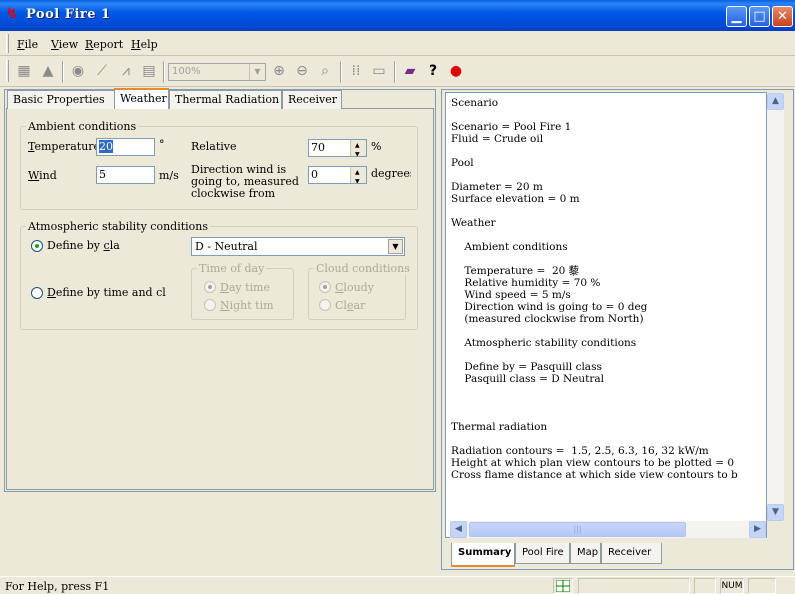 This screenshot has width=795, height=594. What do you see at coordinates (526, 367) in the screenshot?
I see `summary-line: Define by = Pasquill class` at bounding box center [526, 367].